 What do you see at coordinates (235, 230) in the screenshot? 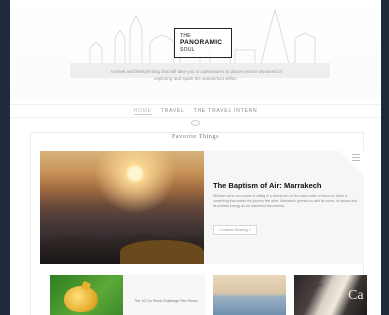
I see `continue-reading-button: Continue Reading »` at bounding box center [235, 230].